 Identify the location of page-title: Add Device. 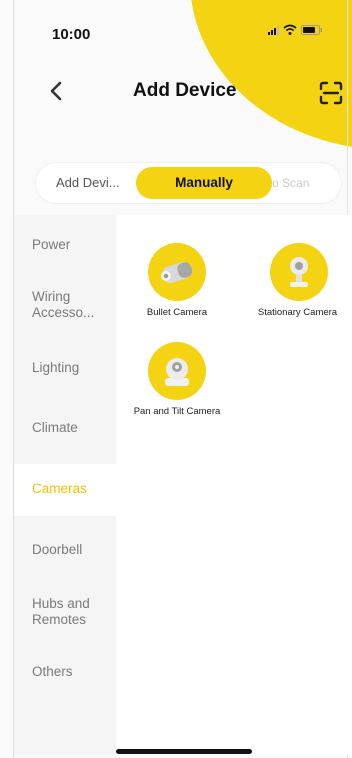
(185, 90).